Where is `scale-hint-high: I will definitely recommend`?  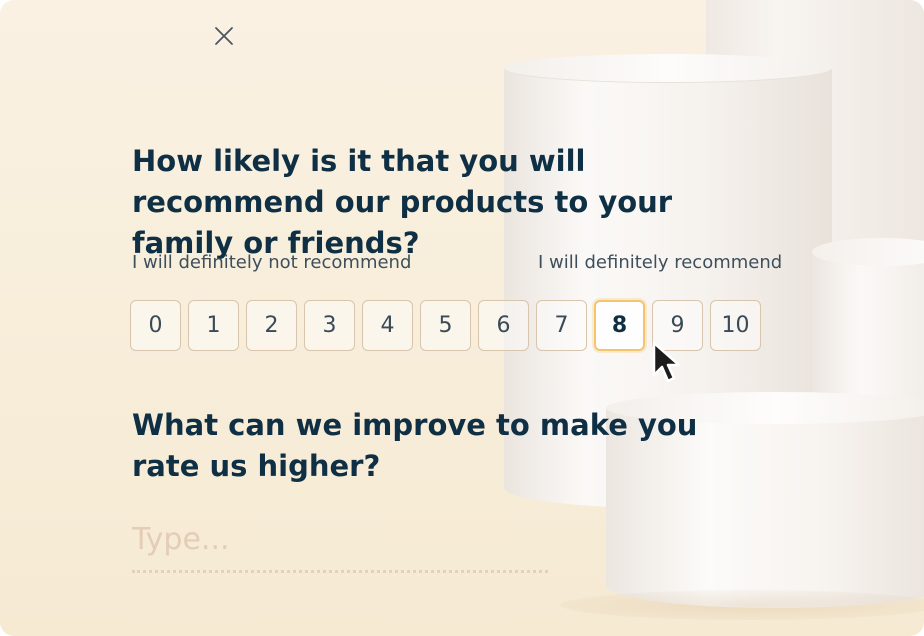
scale-hint-high: I will definitely recommend is located at coordinates (660, 262).